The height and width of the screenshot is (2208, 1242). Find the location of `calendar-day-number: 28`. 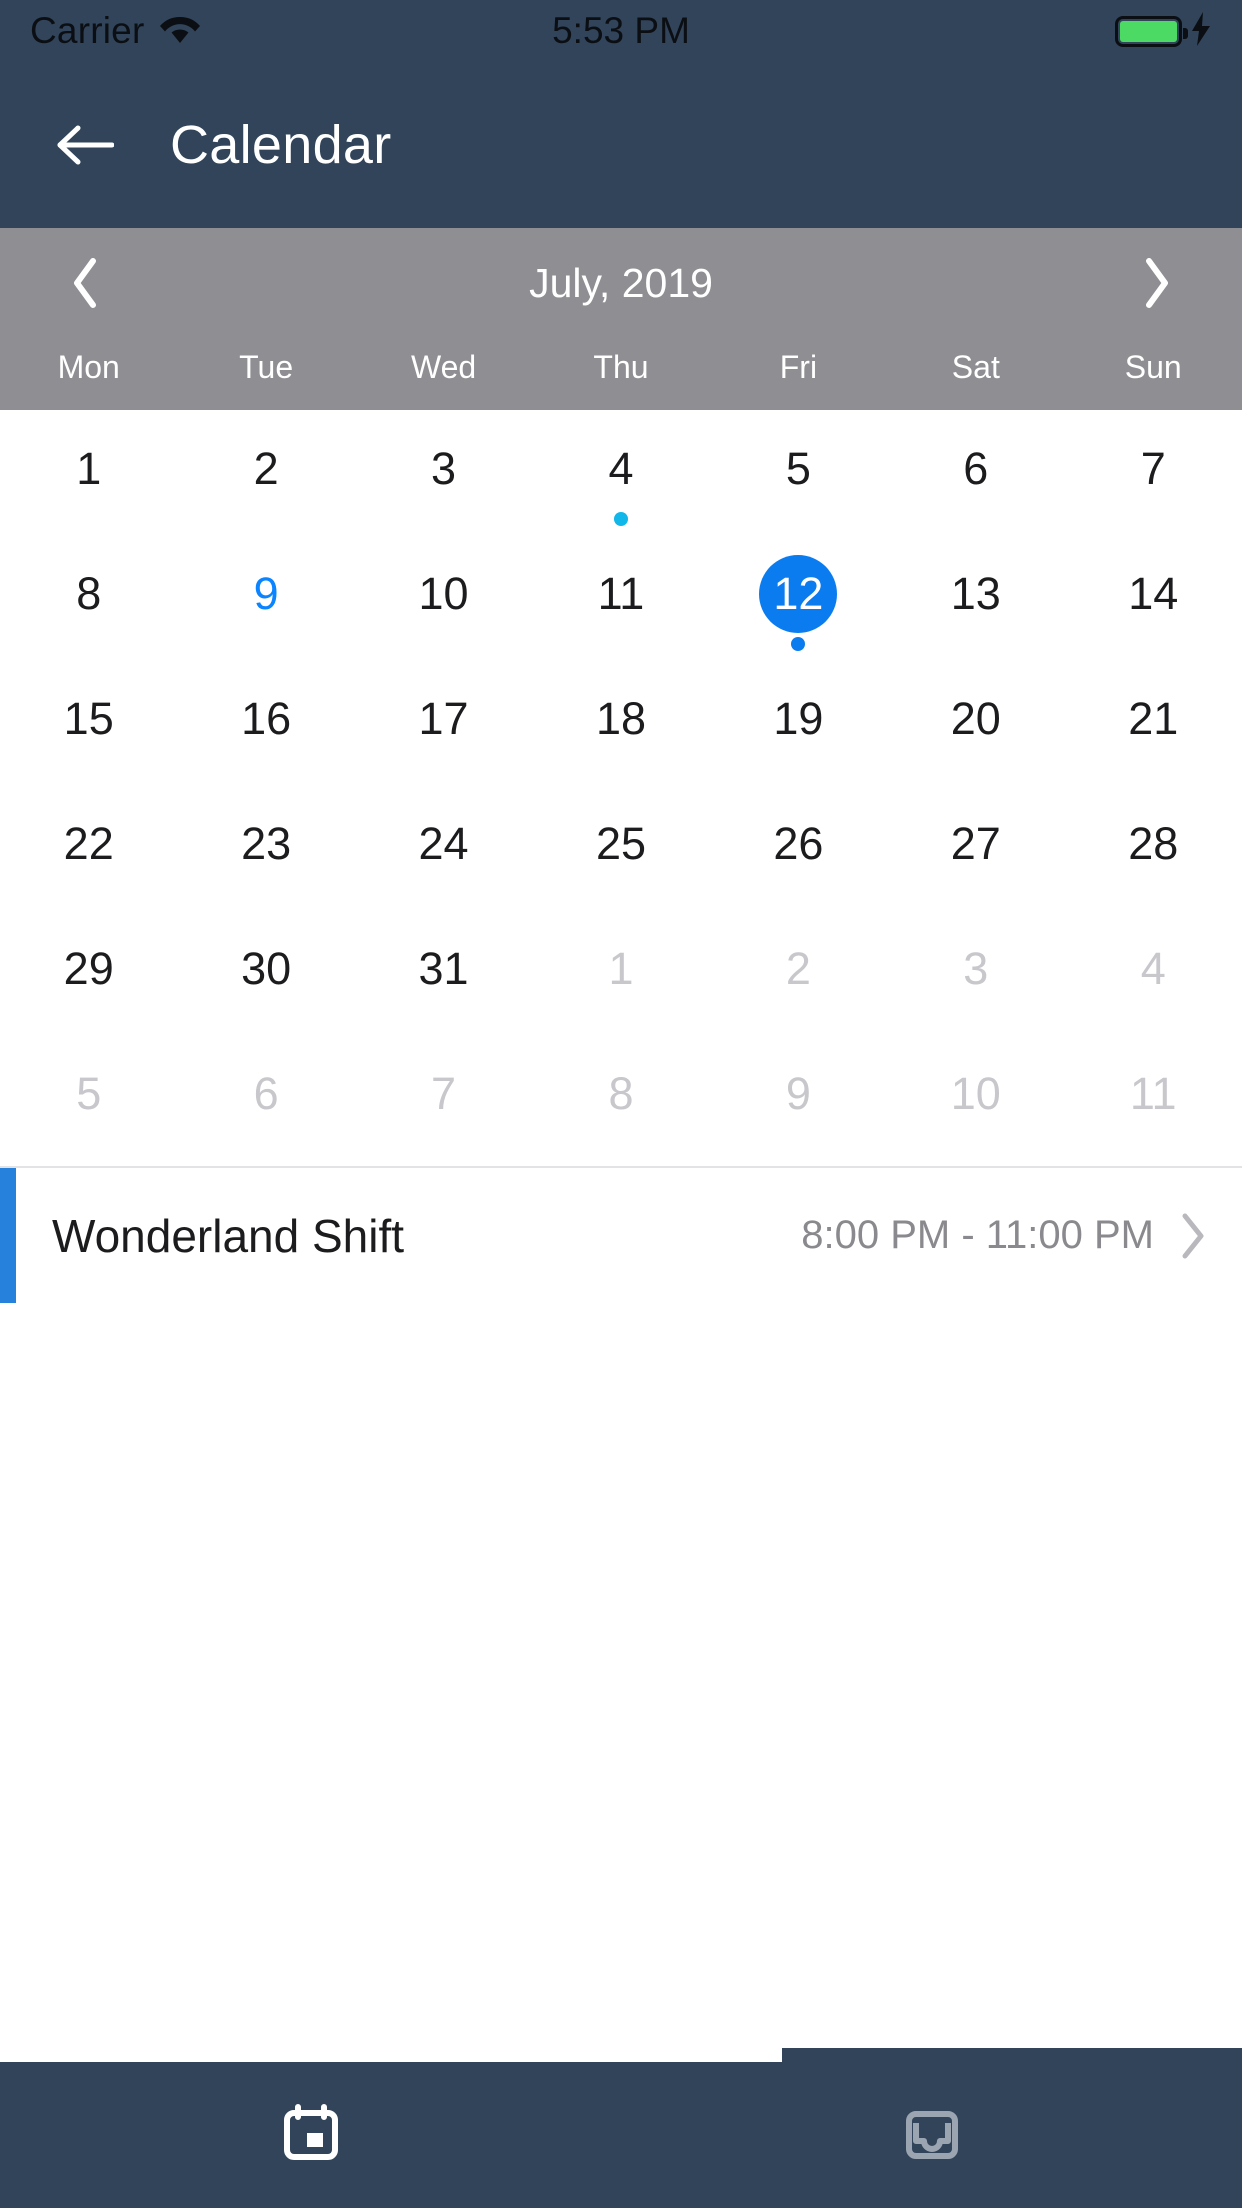

calendar-day-number: 28 is located at coordinates (1153, 843).